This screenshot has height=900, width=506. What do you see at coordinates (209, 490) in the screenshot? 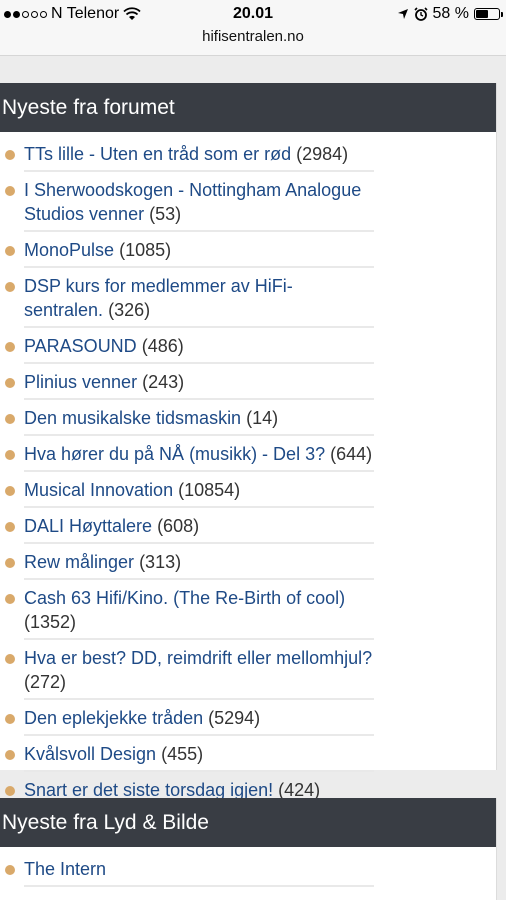
I see `reply-count: (10854)` at bounding box center [209, 490].